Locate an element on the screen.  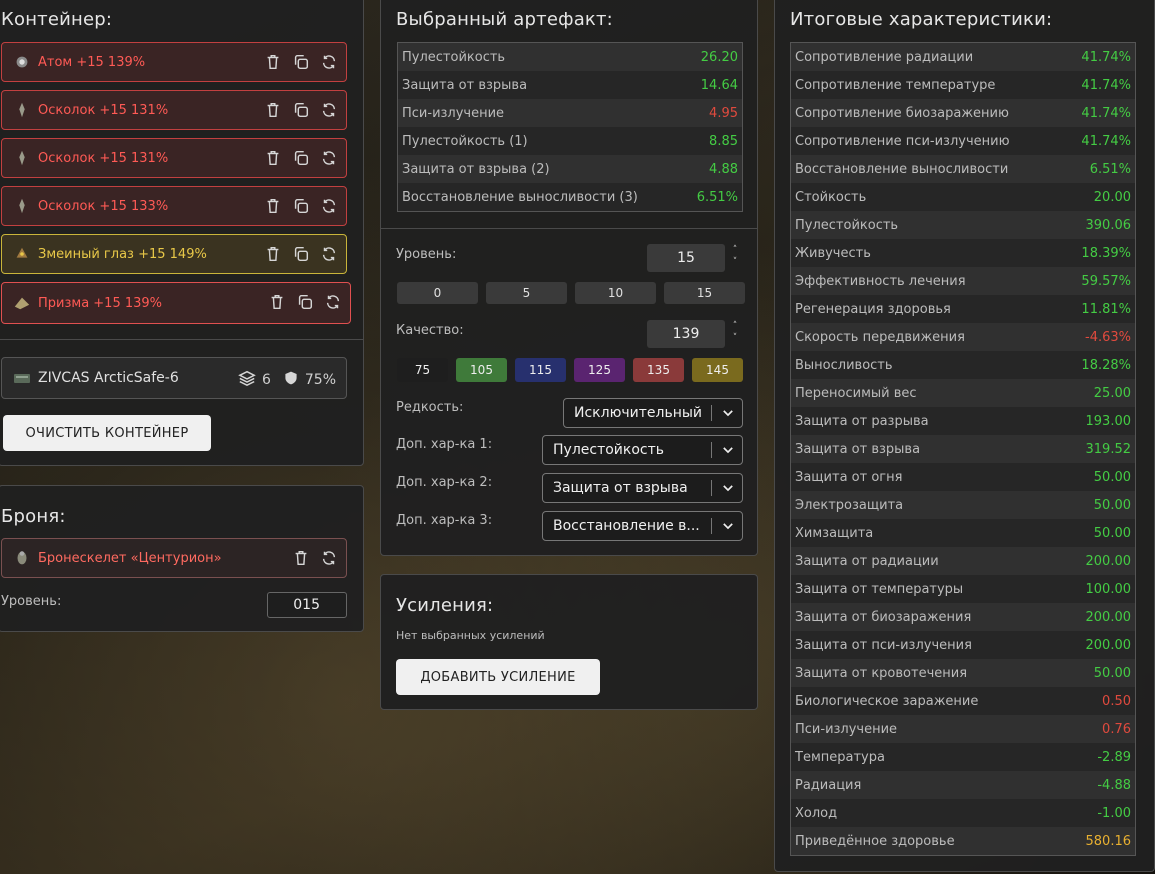
artifact-row: Змеиный глаз +15 149% is located at coordinates (174, 254).